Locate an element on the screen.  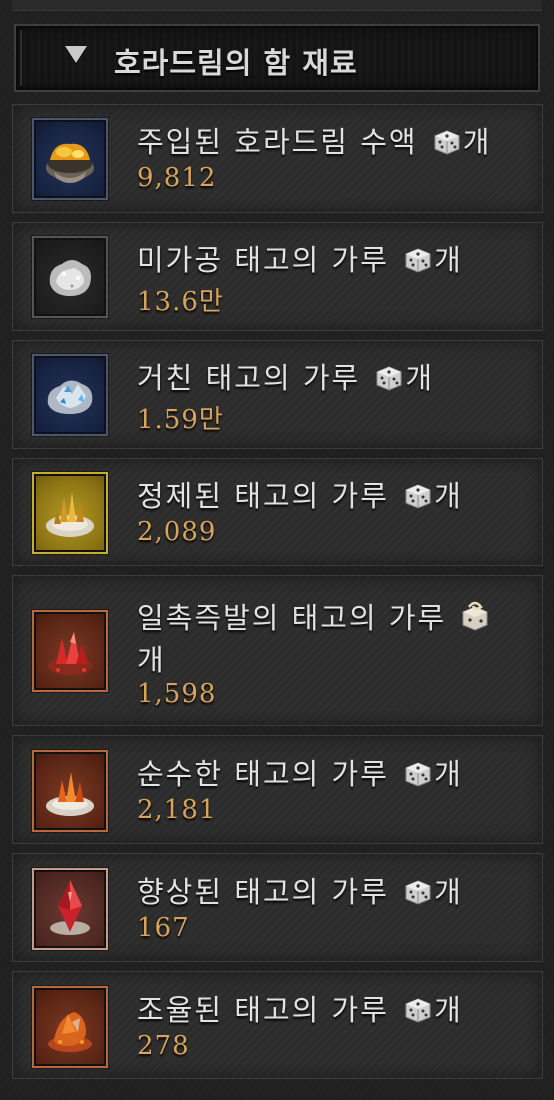
enhanced-dust-icon is located at coordinates (70, 907).